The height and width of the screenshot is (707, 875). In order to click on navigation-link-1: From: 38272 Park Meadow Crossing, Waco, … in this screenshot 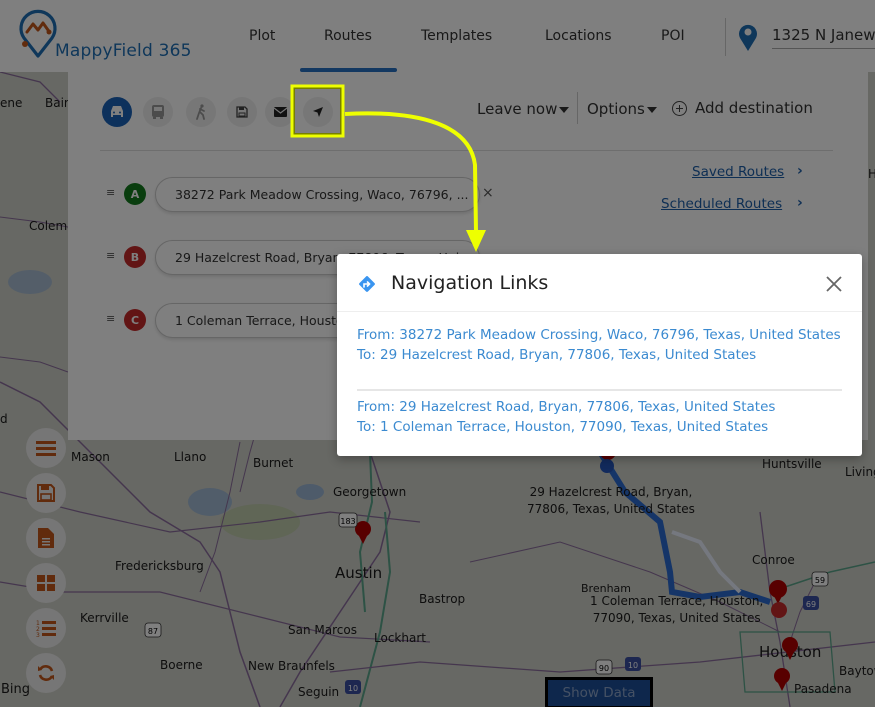, I will do `click(599, 345)`.